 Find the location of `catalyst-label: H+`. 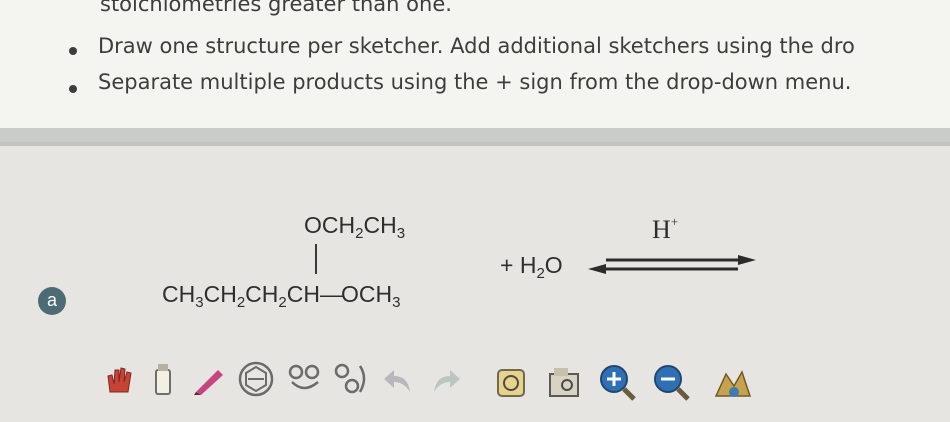

catalyst-label: H+ is located at coordinates (665, 229).